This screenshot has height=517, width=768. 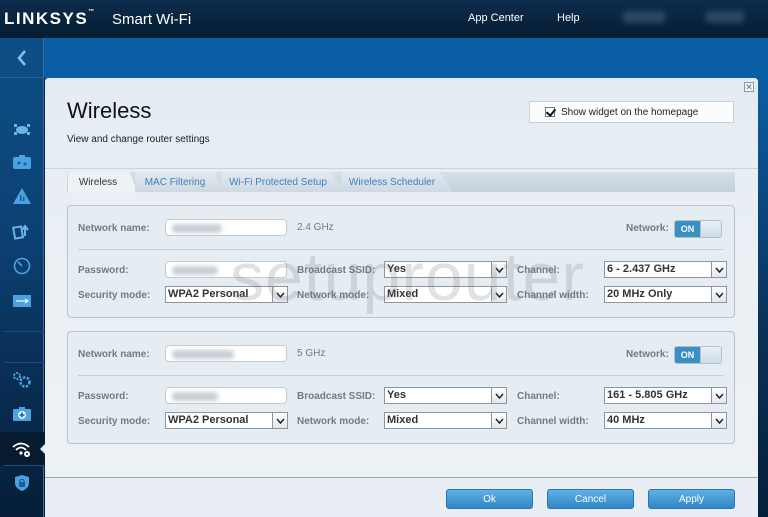 What do you see at coordinates (749, 87) in the screenshot?
I see `close-icon: ✕` at bounding box center [749, 87].